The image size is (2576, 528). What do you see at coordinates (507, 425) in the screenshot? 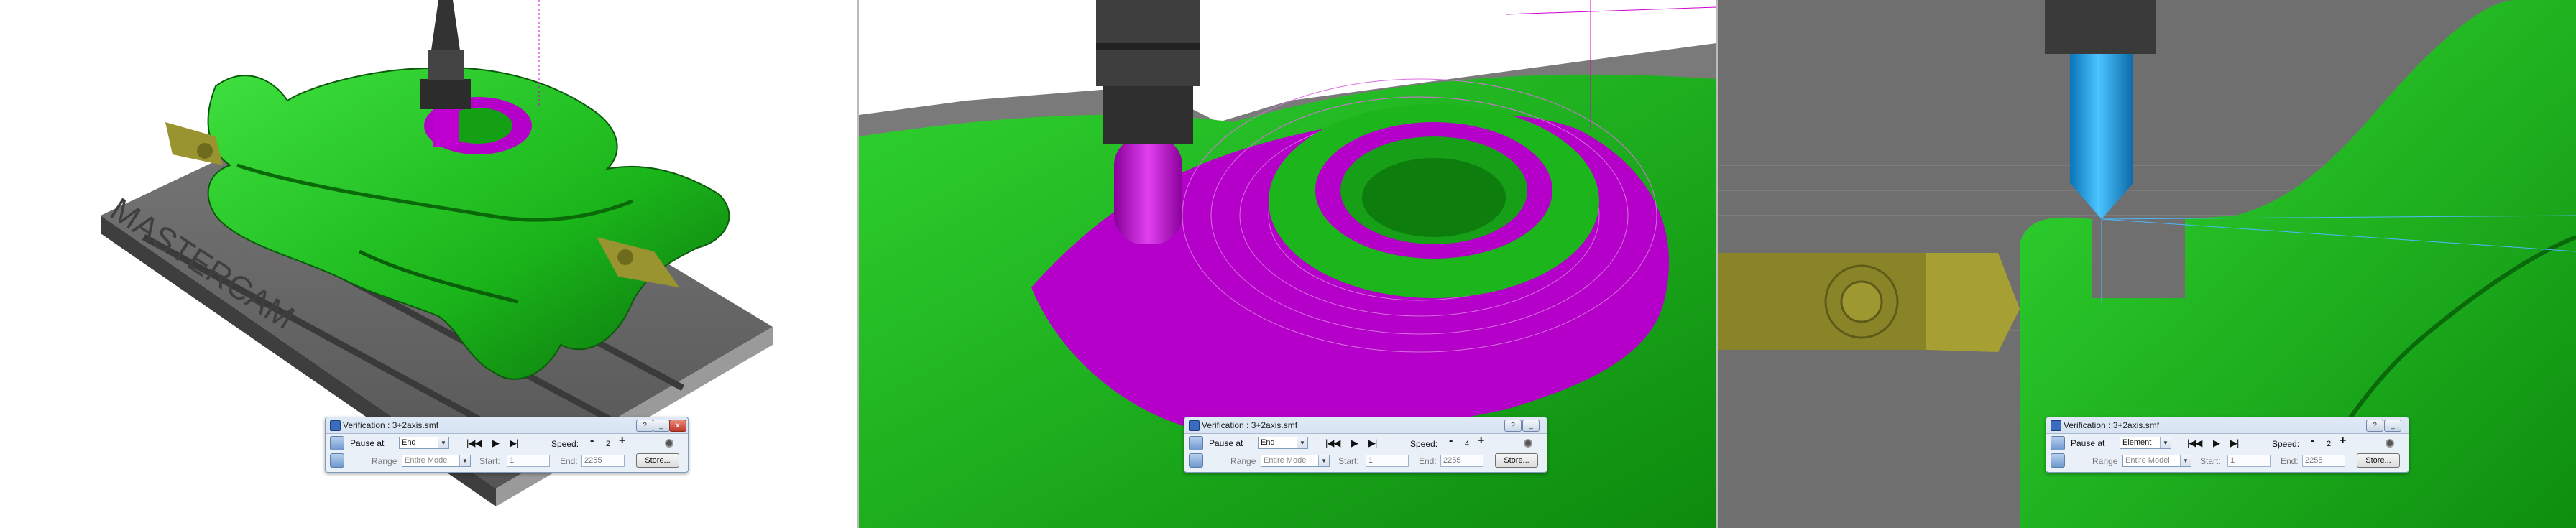
I see `dialog-title-bar: Verification : 3+2axis.smf ? _ x` at bounding box center [507, 425].